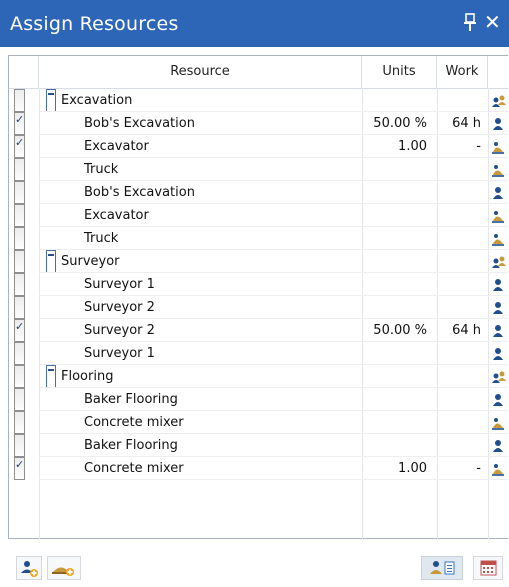 This screenshot has width=509, height=587. Describe the element at coordinates (97, 100) in the screenshot. I see `resource-name: Excavation` at that location.